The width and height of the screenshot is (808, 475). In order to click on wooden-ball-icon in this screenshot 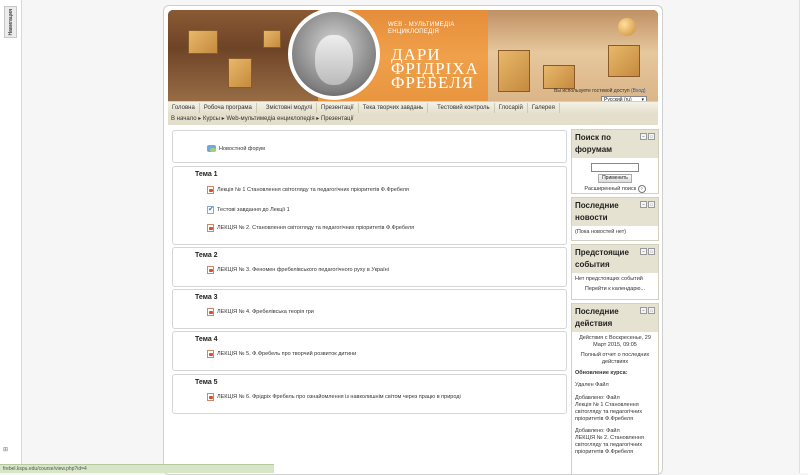, I will do `click(627, 27)`.